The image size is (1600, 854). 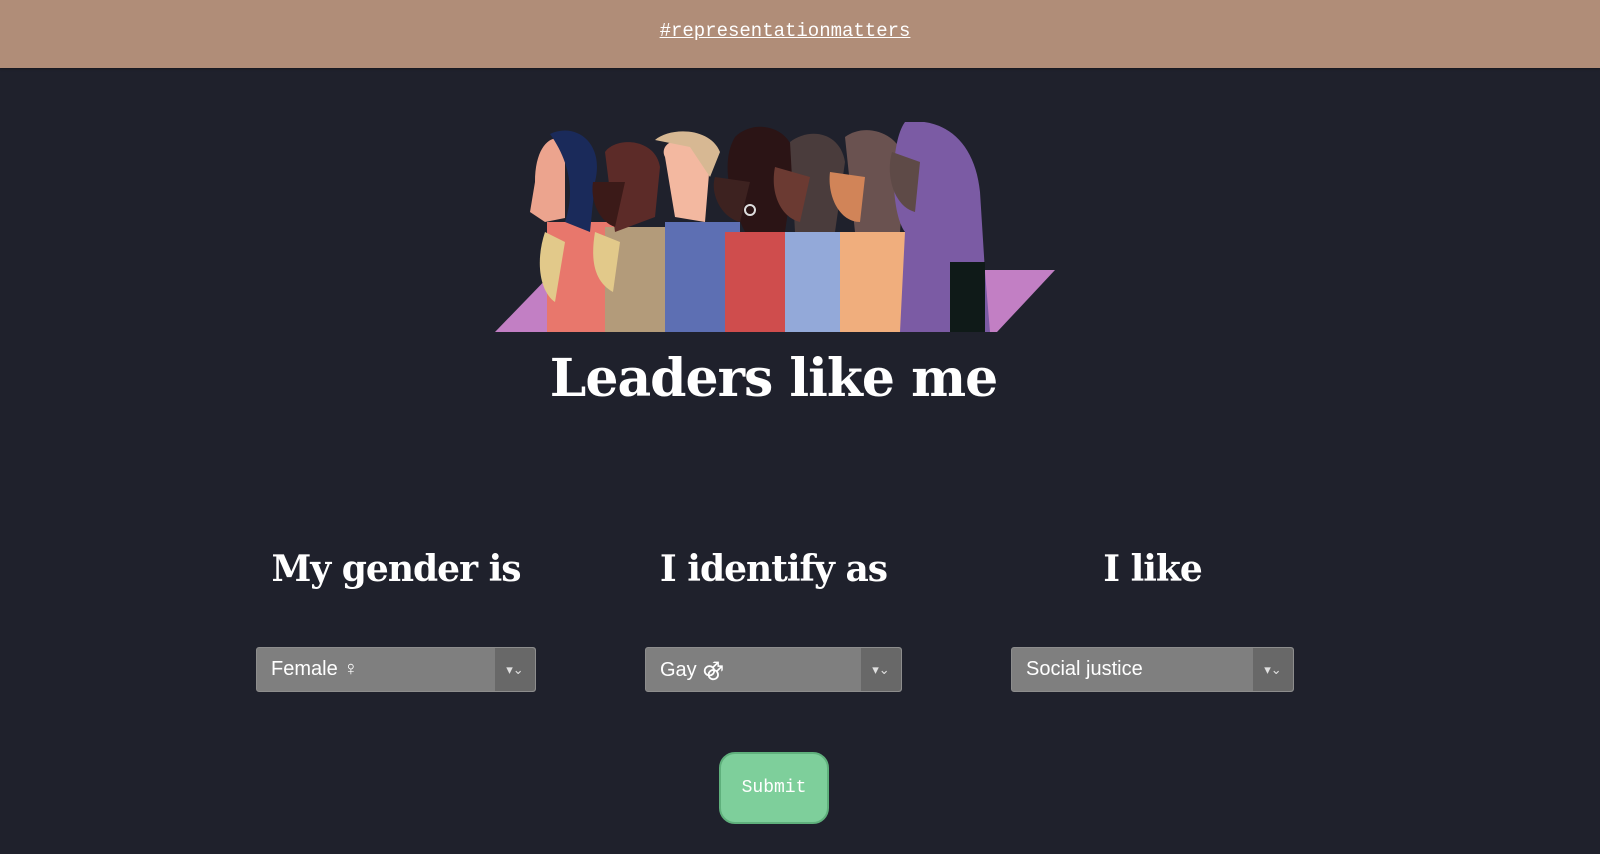 What do you see at coordinates (773, 669) in the screenshot?
I see `identity-select: Gay ⚣ ▾⌄` at bounding box center [773, 669].